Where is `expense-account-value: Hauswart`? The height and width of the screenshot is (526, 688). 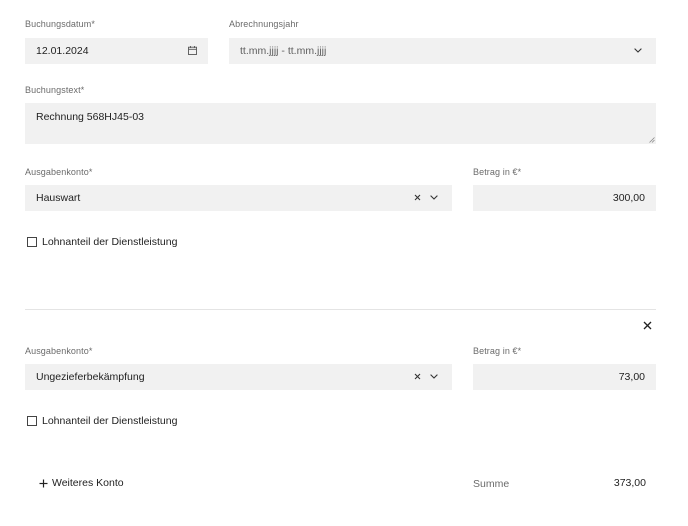 expense-account-value: Hauswart is located at coordinates (58, 198).